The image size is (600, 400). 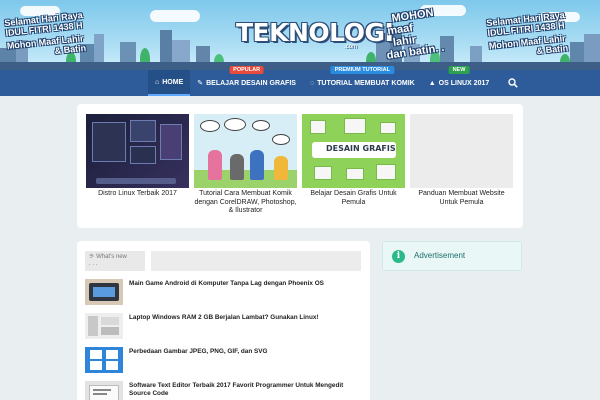 I want to click on linux-icon: ▲, so click(x=432, y=83).